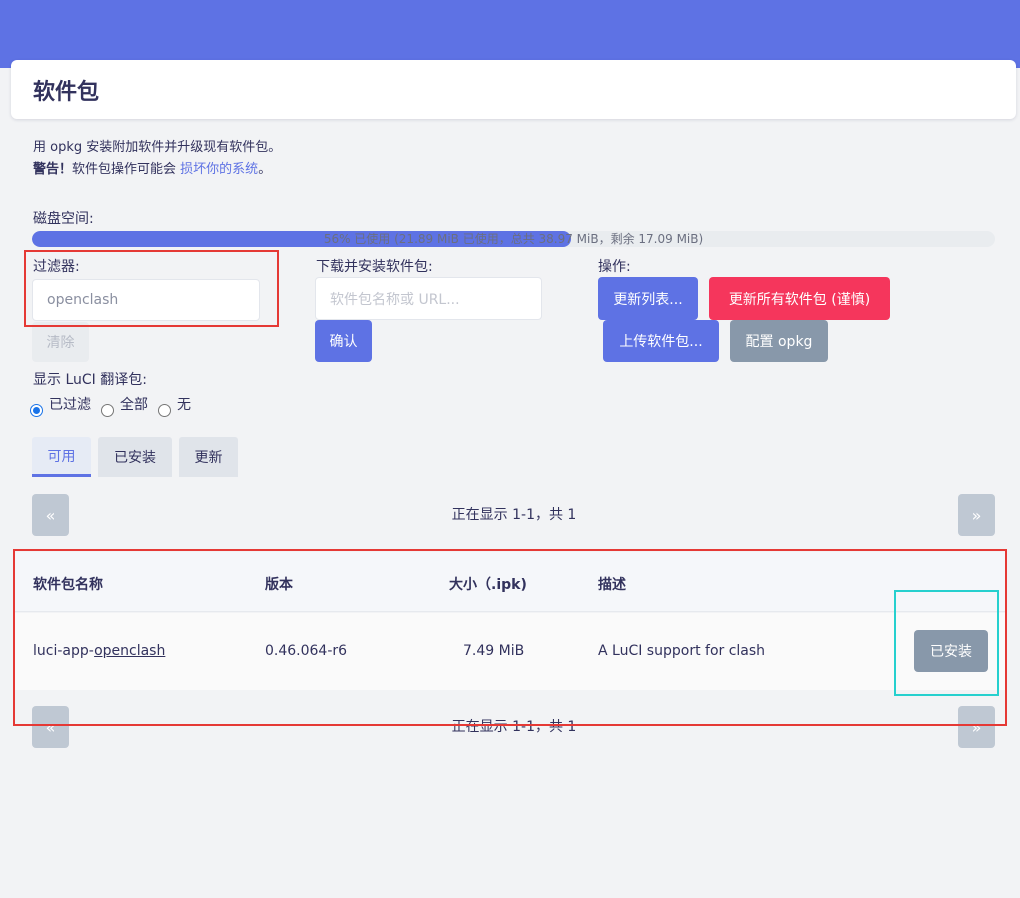 The height and width of the screenshot is (898, 1020). What do you see at coordinates (115, 403) in the screenshot?
I see `luci-translation-radio-group: 已过滤 全部 无` at bounding box center [115, 403].